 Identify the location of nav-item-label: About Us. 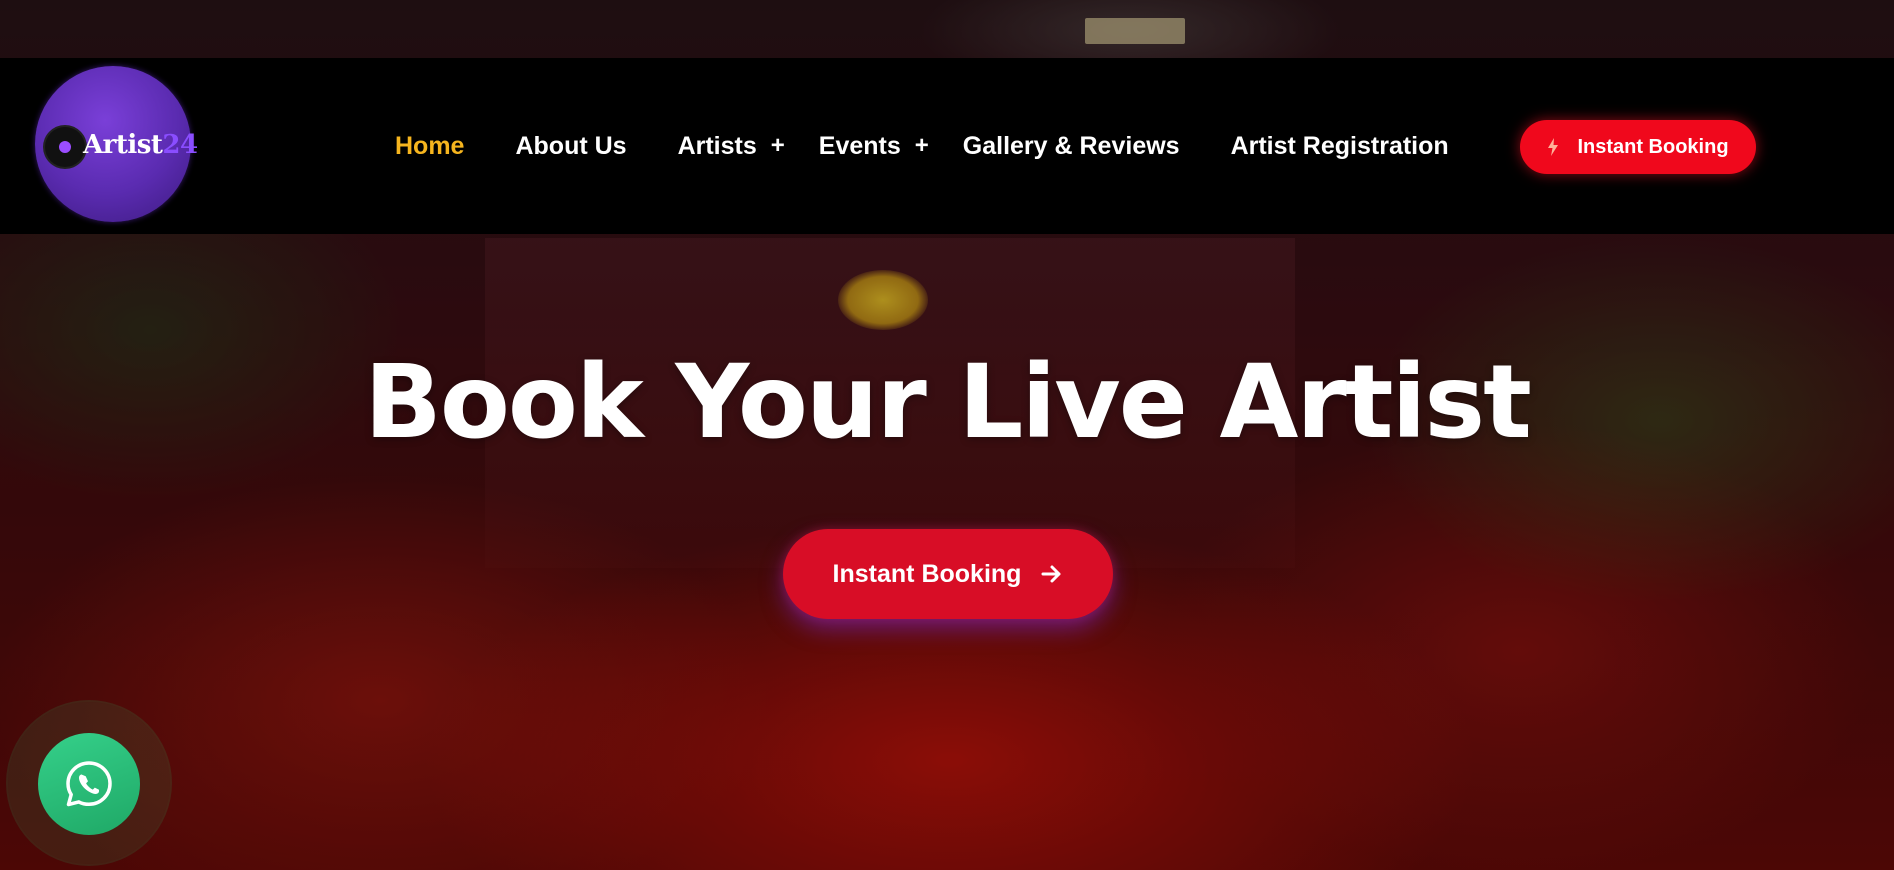
(571, 145).